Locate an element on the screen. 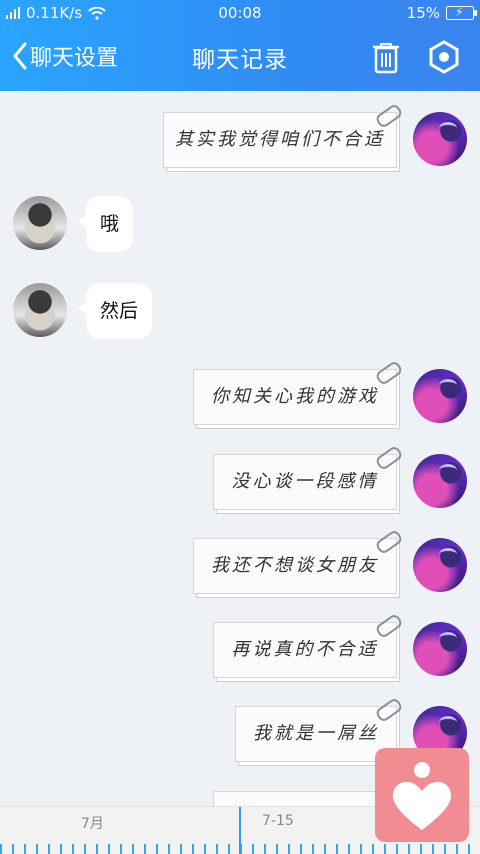 The width and height of the screenshot is (480, 854). timeline-cursor is located at coordinates (240, 830).